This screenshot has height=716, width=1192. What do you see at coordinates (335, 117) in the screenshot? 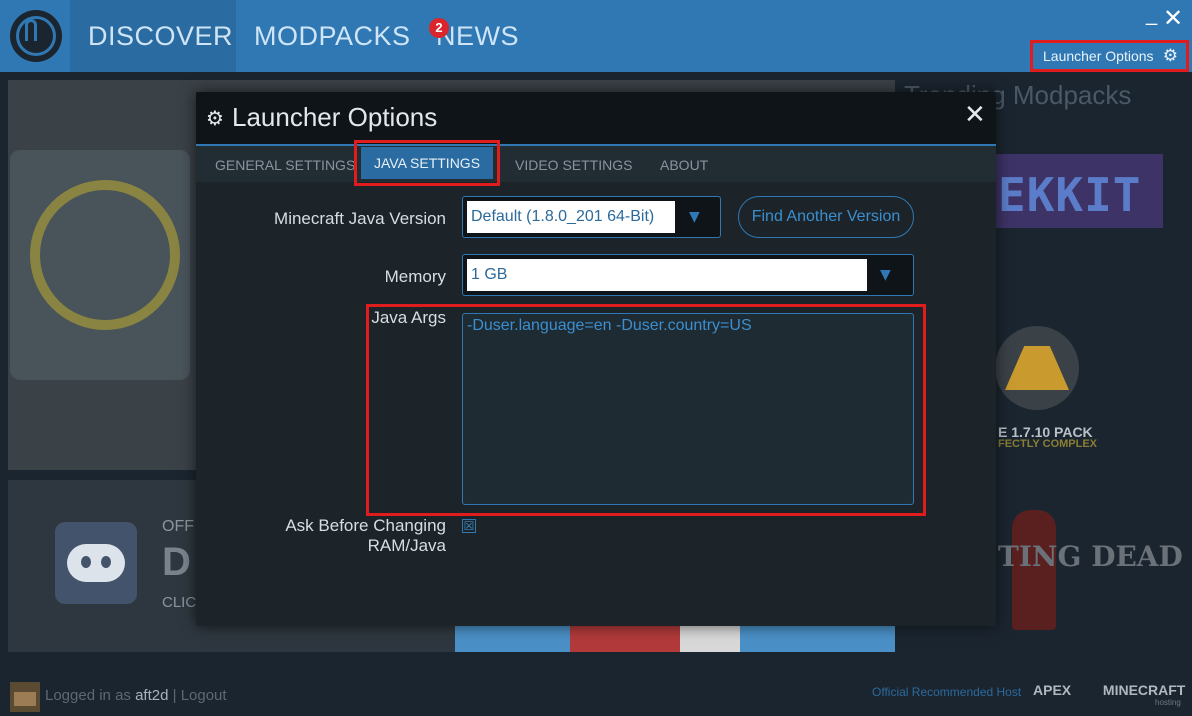
I see `dialog-title: Launcher Options` at bounding box center [335, 117].